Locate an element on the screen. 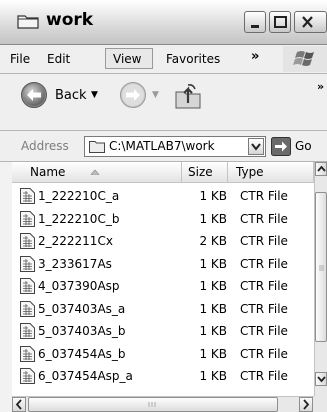 This screenshot has width=327, height=412. scroll-right-button is located at coordinates (306, 404).